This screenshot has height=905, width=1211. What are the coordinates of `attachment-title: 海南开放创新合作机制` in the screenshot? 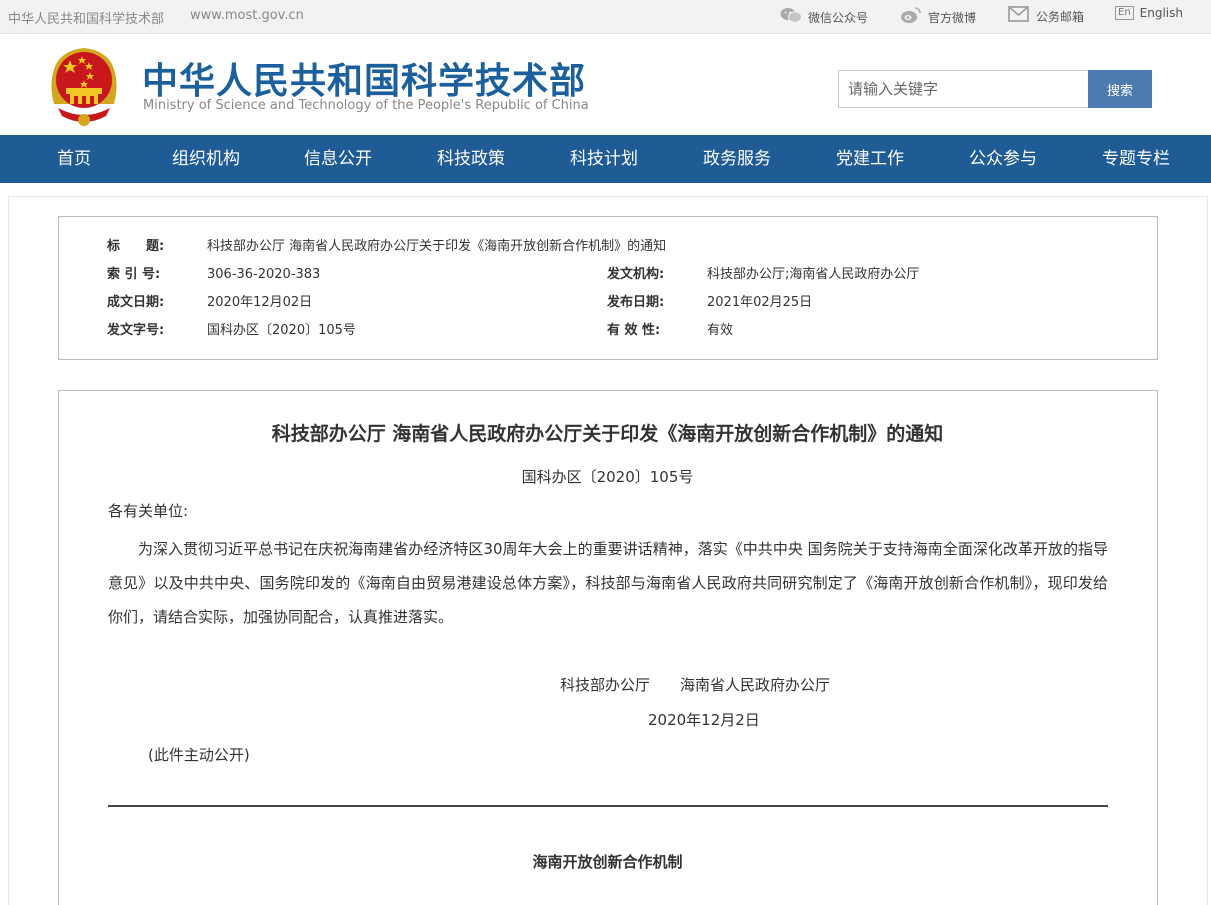 It's located at (607, 862).